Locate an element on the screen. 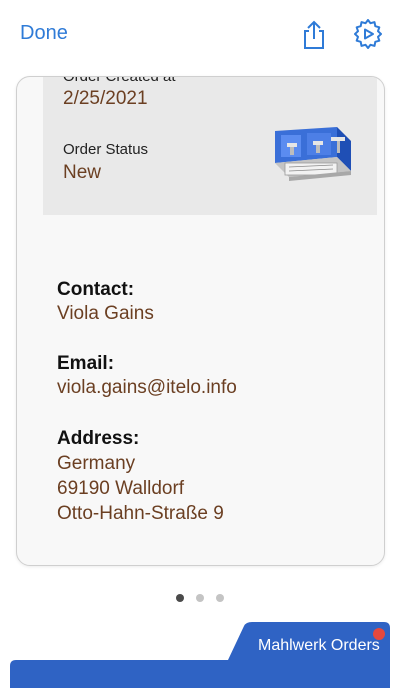 The image size is (400, 688). email-value: viola.gains@itelo.info is located at coordinates (147, 388).